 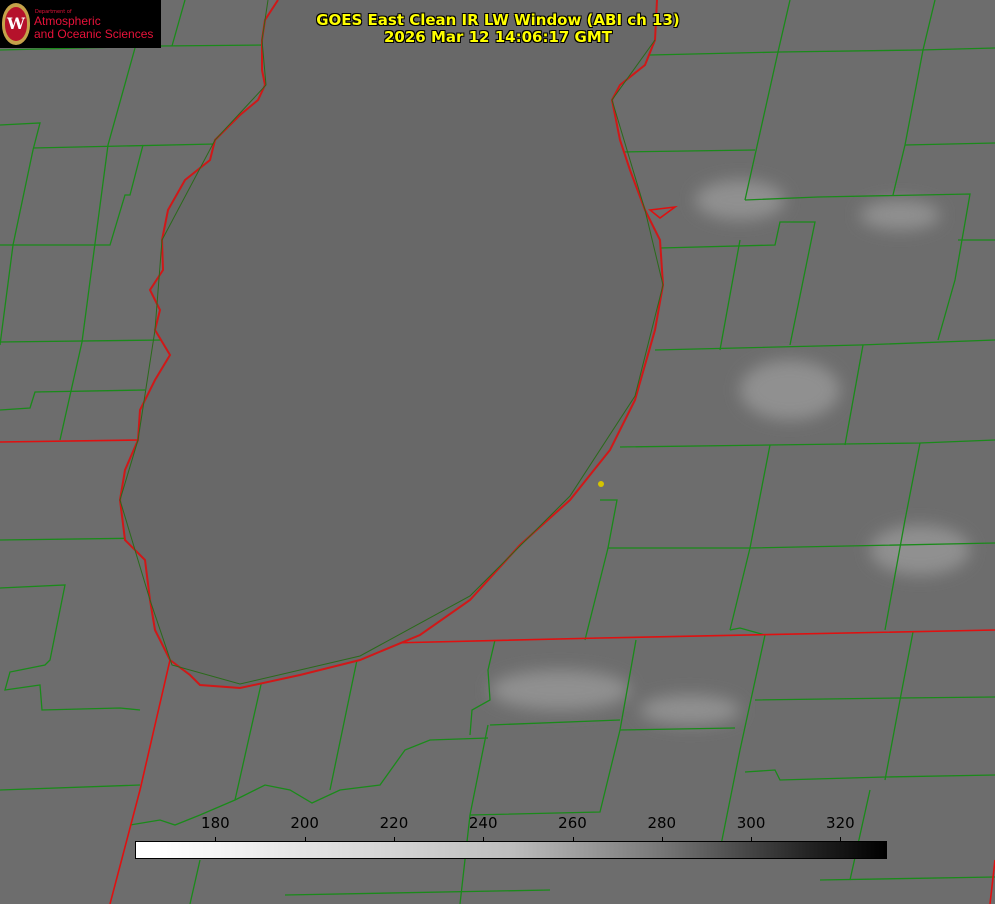 What do you see at coordinates (498, 37) in the screenshot?
I see `timestamp: 2026 Mar 12 14:06:17 GMT` at bounding box center [498, 37].